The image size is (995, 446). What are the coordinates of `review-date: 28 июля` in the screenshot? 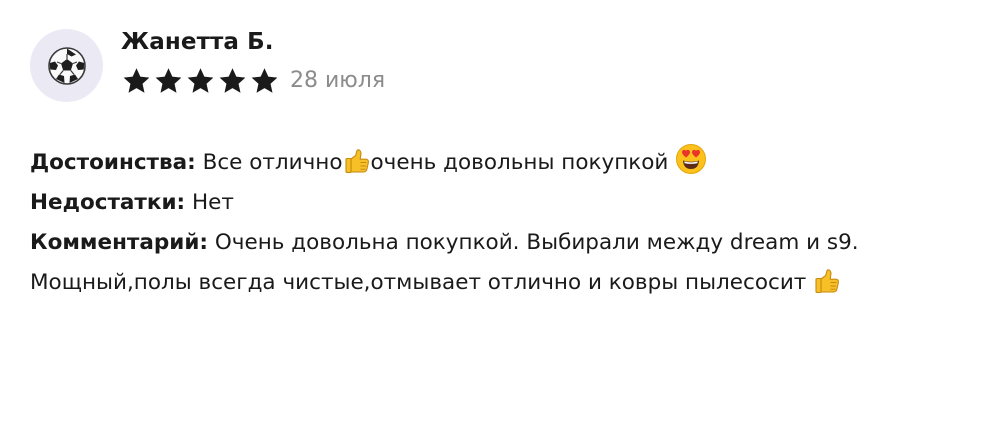 It's located at (338, 80).